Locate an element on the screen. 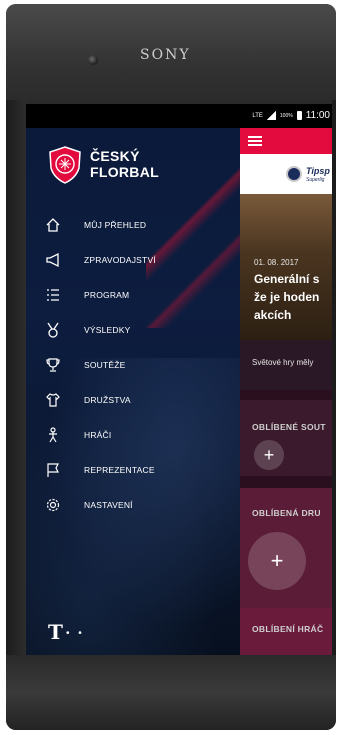  brand-title-line2: FLORBAL is located at coordinates (124, 172).